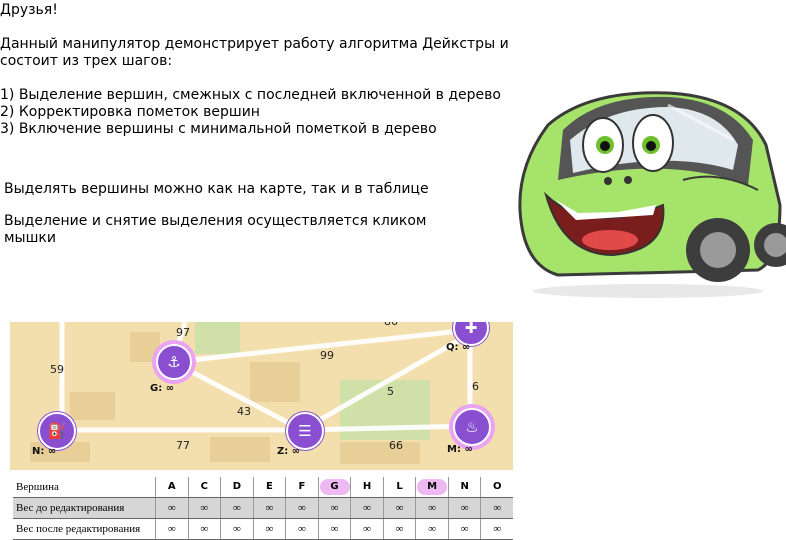 Image resolution: width=786 pixels, height=540 pixels. What do you see at coordinates (84, 487) in the screenshot?
I see `row-header-vertex: Вершина` at bounding box center [84, 487].